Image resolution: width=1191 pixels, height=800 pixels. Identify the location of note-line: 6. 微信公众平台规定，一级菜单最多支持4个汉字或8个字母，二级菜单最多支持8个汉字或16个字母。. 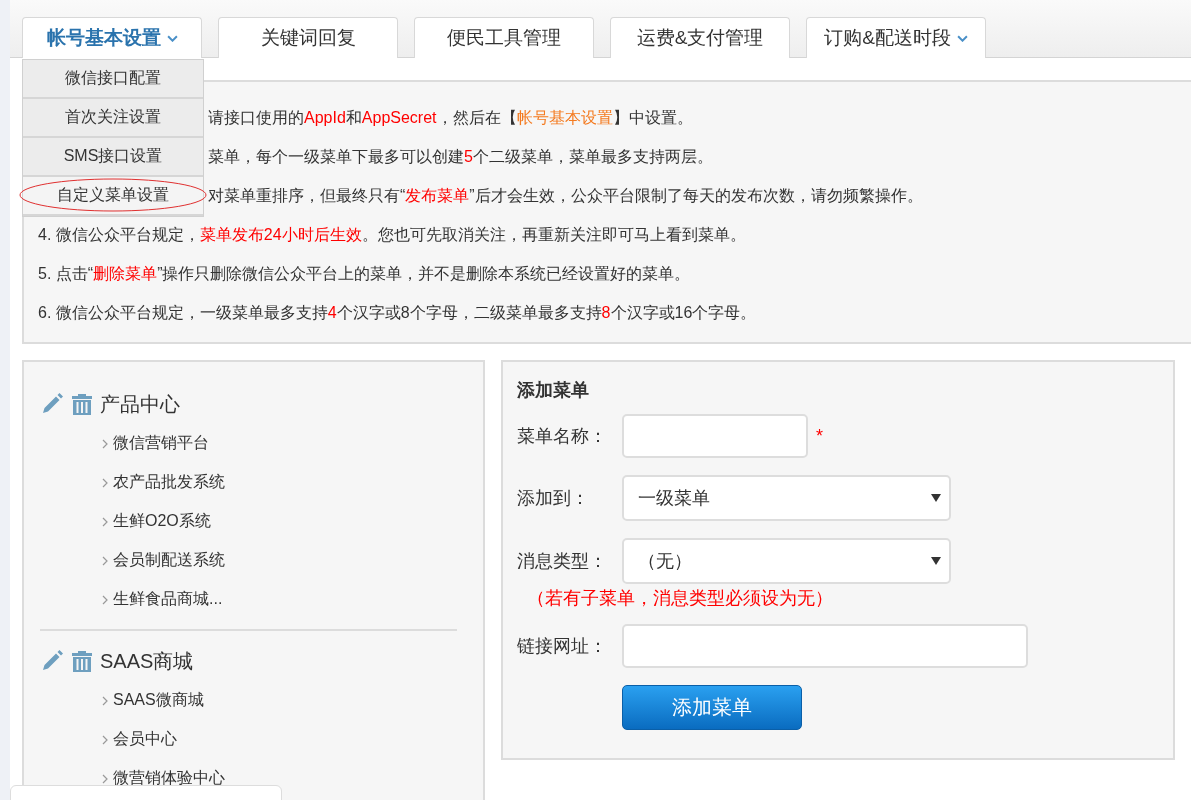
(397, 313).